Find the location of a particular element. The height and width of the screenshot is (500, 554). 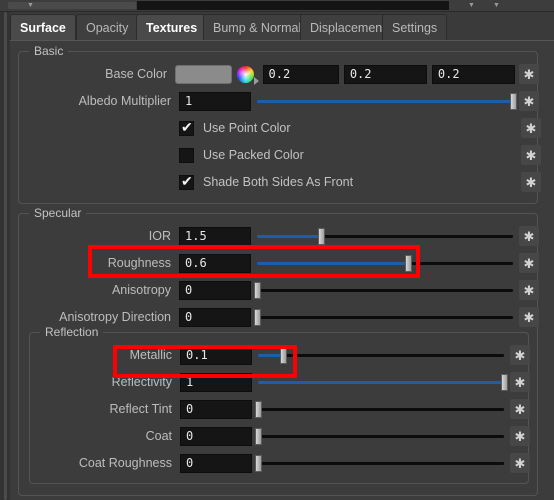

metallic-slider is located at coordinates (381, 355).